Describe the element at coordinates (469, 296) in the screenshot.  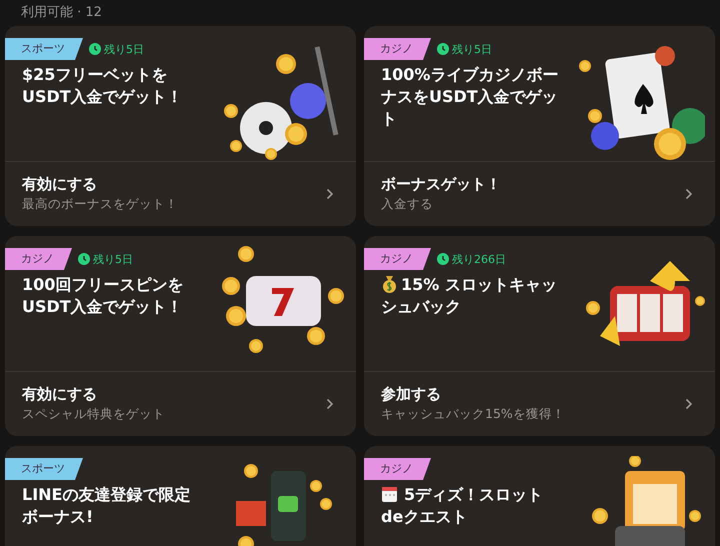
I see `promotion-title: 15% スロットキャッシュバック` at that location.